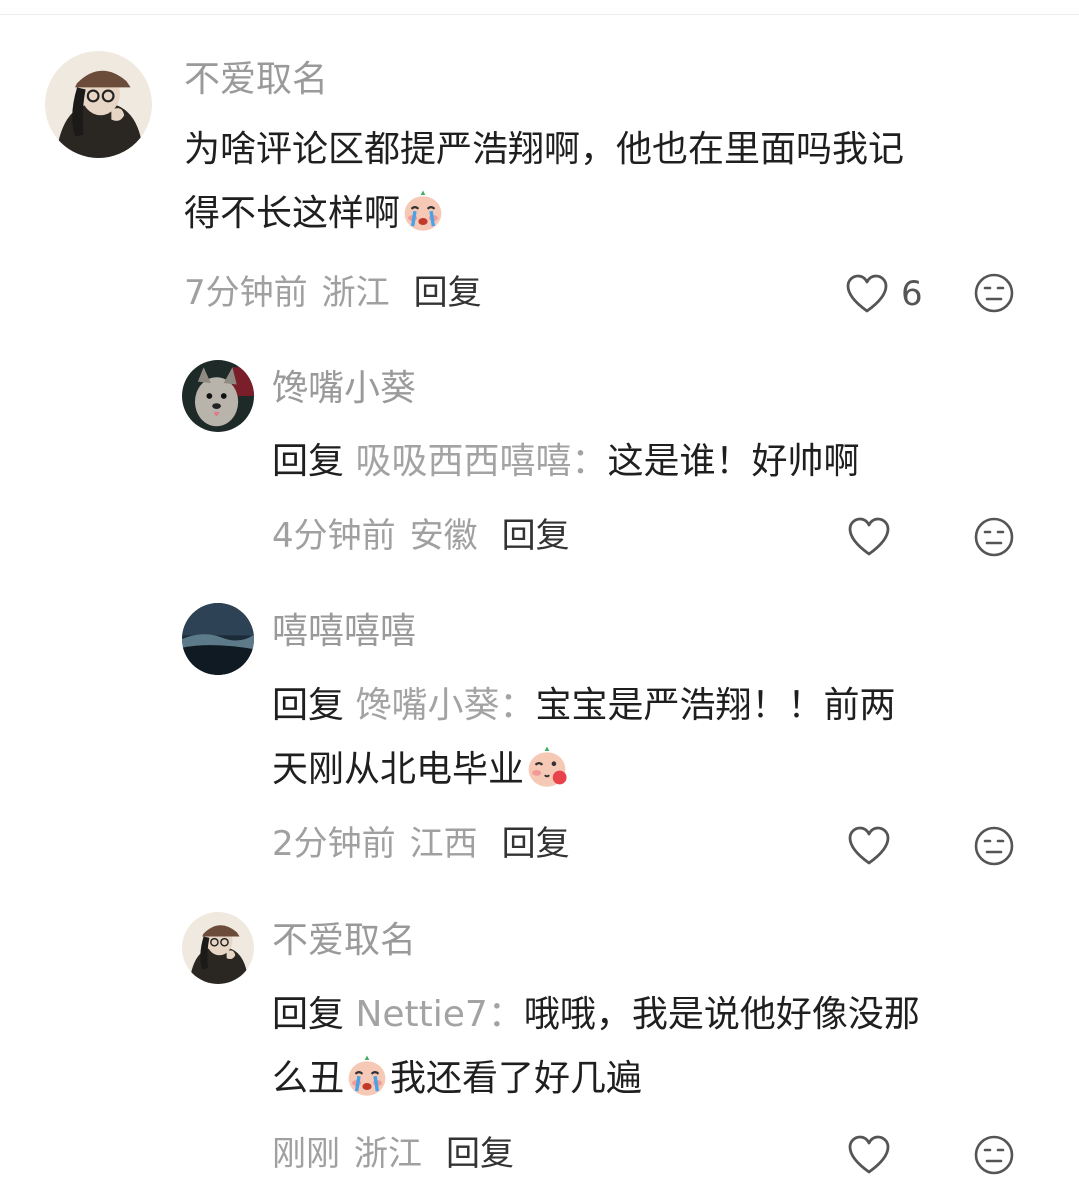 The image size is (1079, 1196). What do you see at coordinates (306, 1154) in the screenshot?
I see `timestamp: 刚刚` at bounding box center [306, 1154].